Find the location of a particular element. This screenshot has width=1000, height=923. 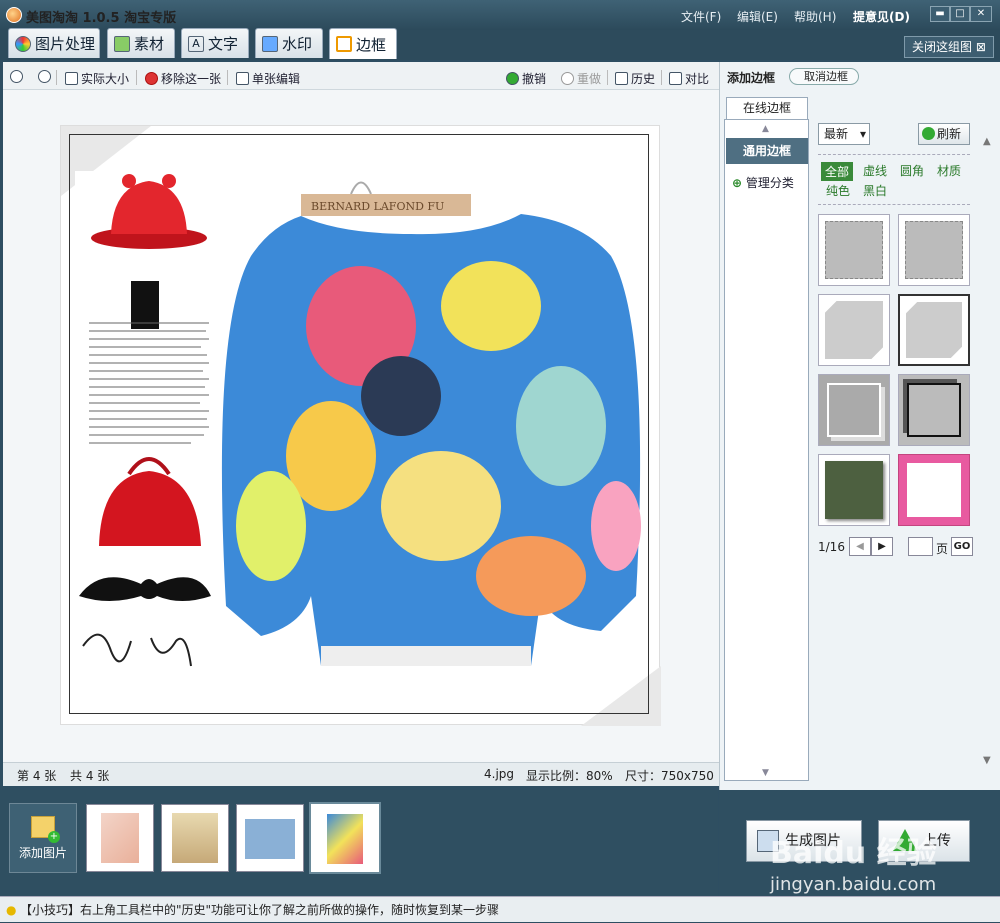

current-index: 第 4 张 is located at coordinates (37, 776).